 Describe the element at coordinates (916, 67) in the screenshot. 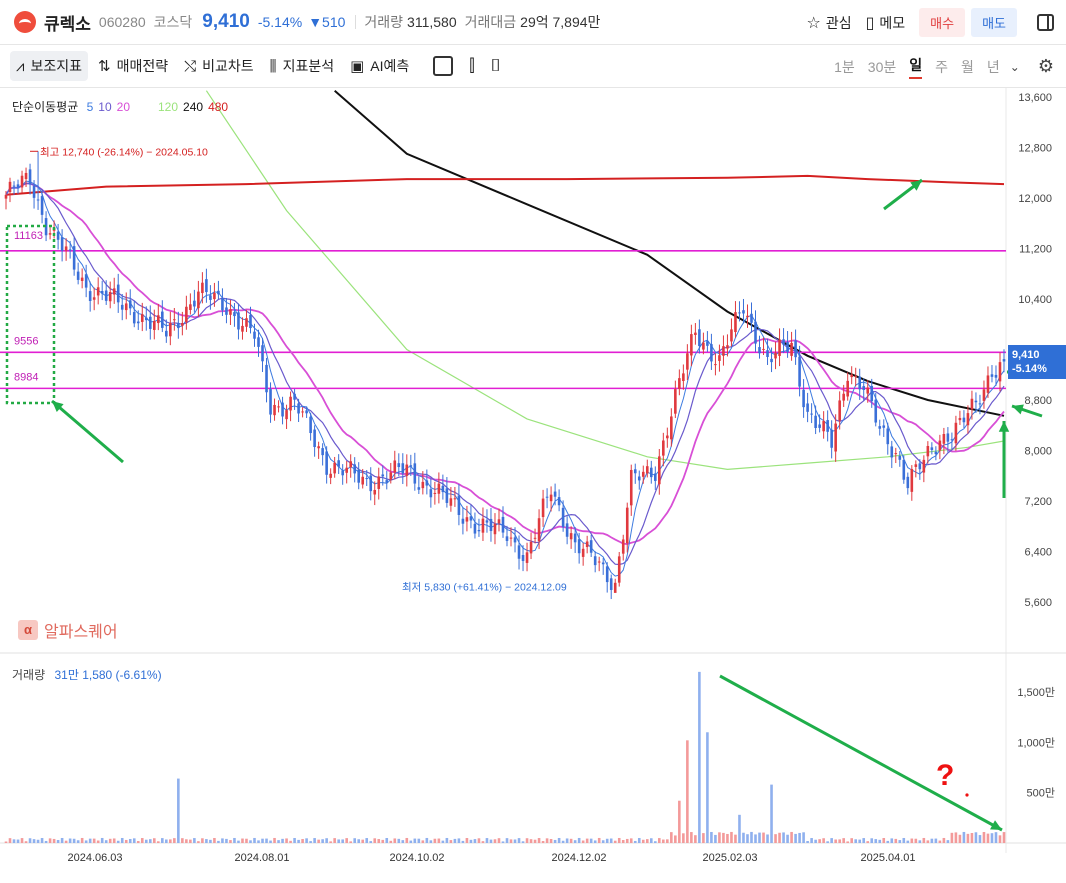

I see `period-day: 일` at that location.